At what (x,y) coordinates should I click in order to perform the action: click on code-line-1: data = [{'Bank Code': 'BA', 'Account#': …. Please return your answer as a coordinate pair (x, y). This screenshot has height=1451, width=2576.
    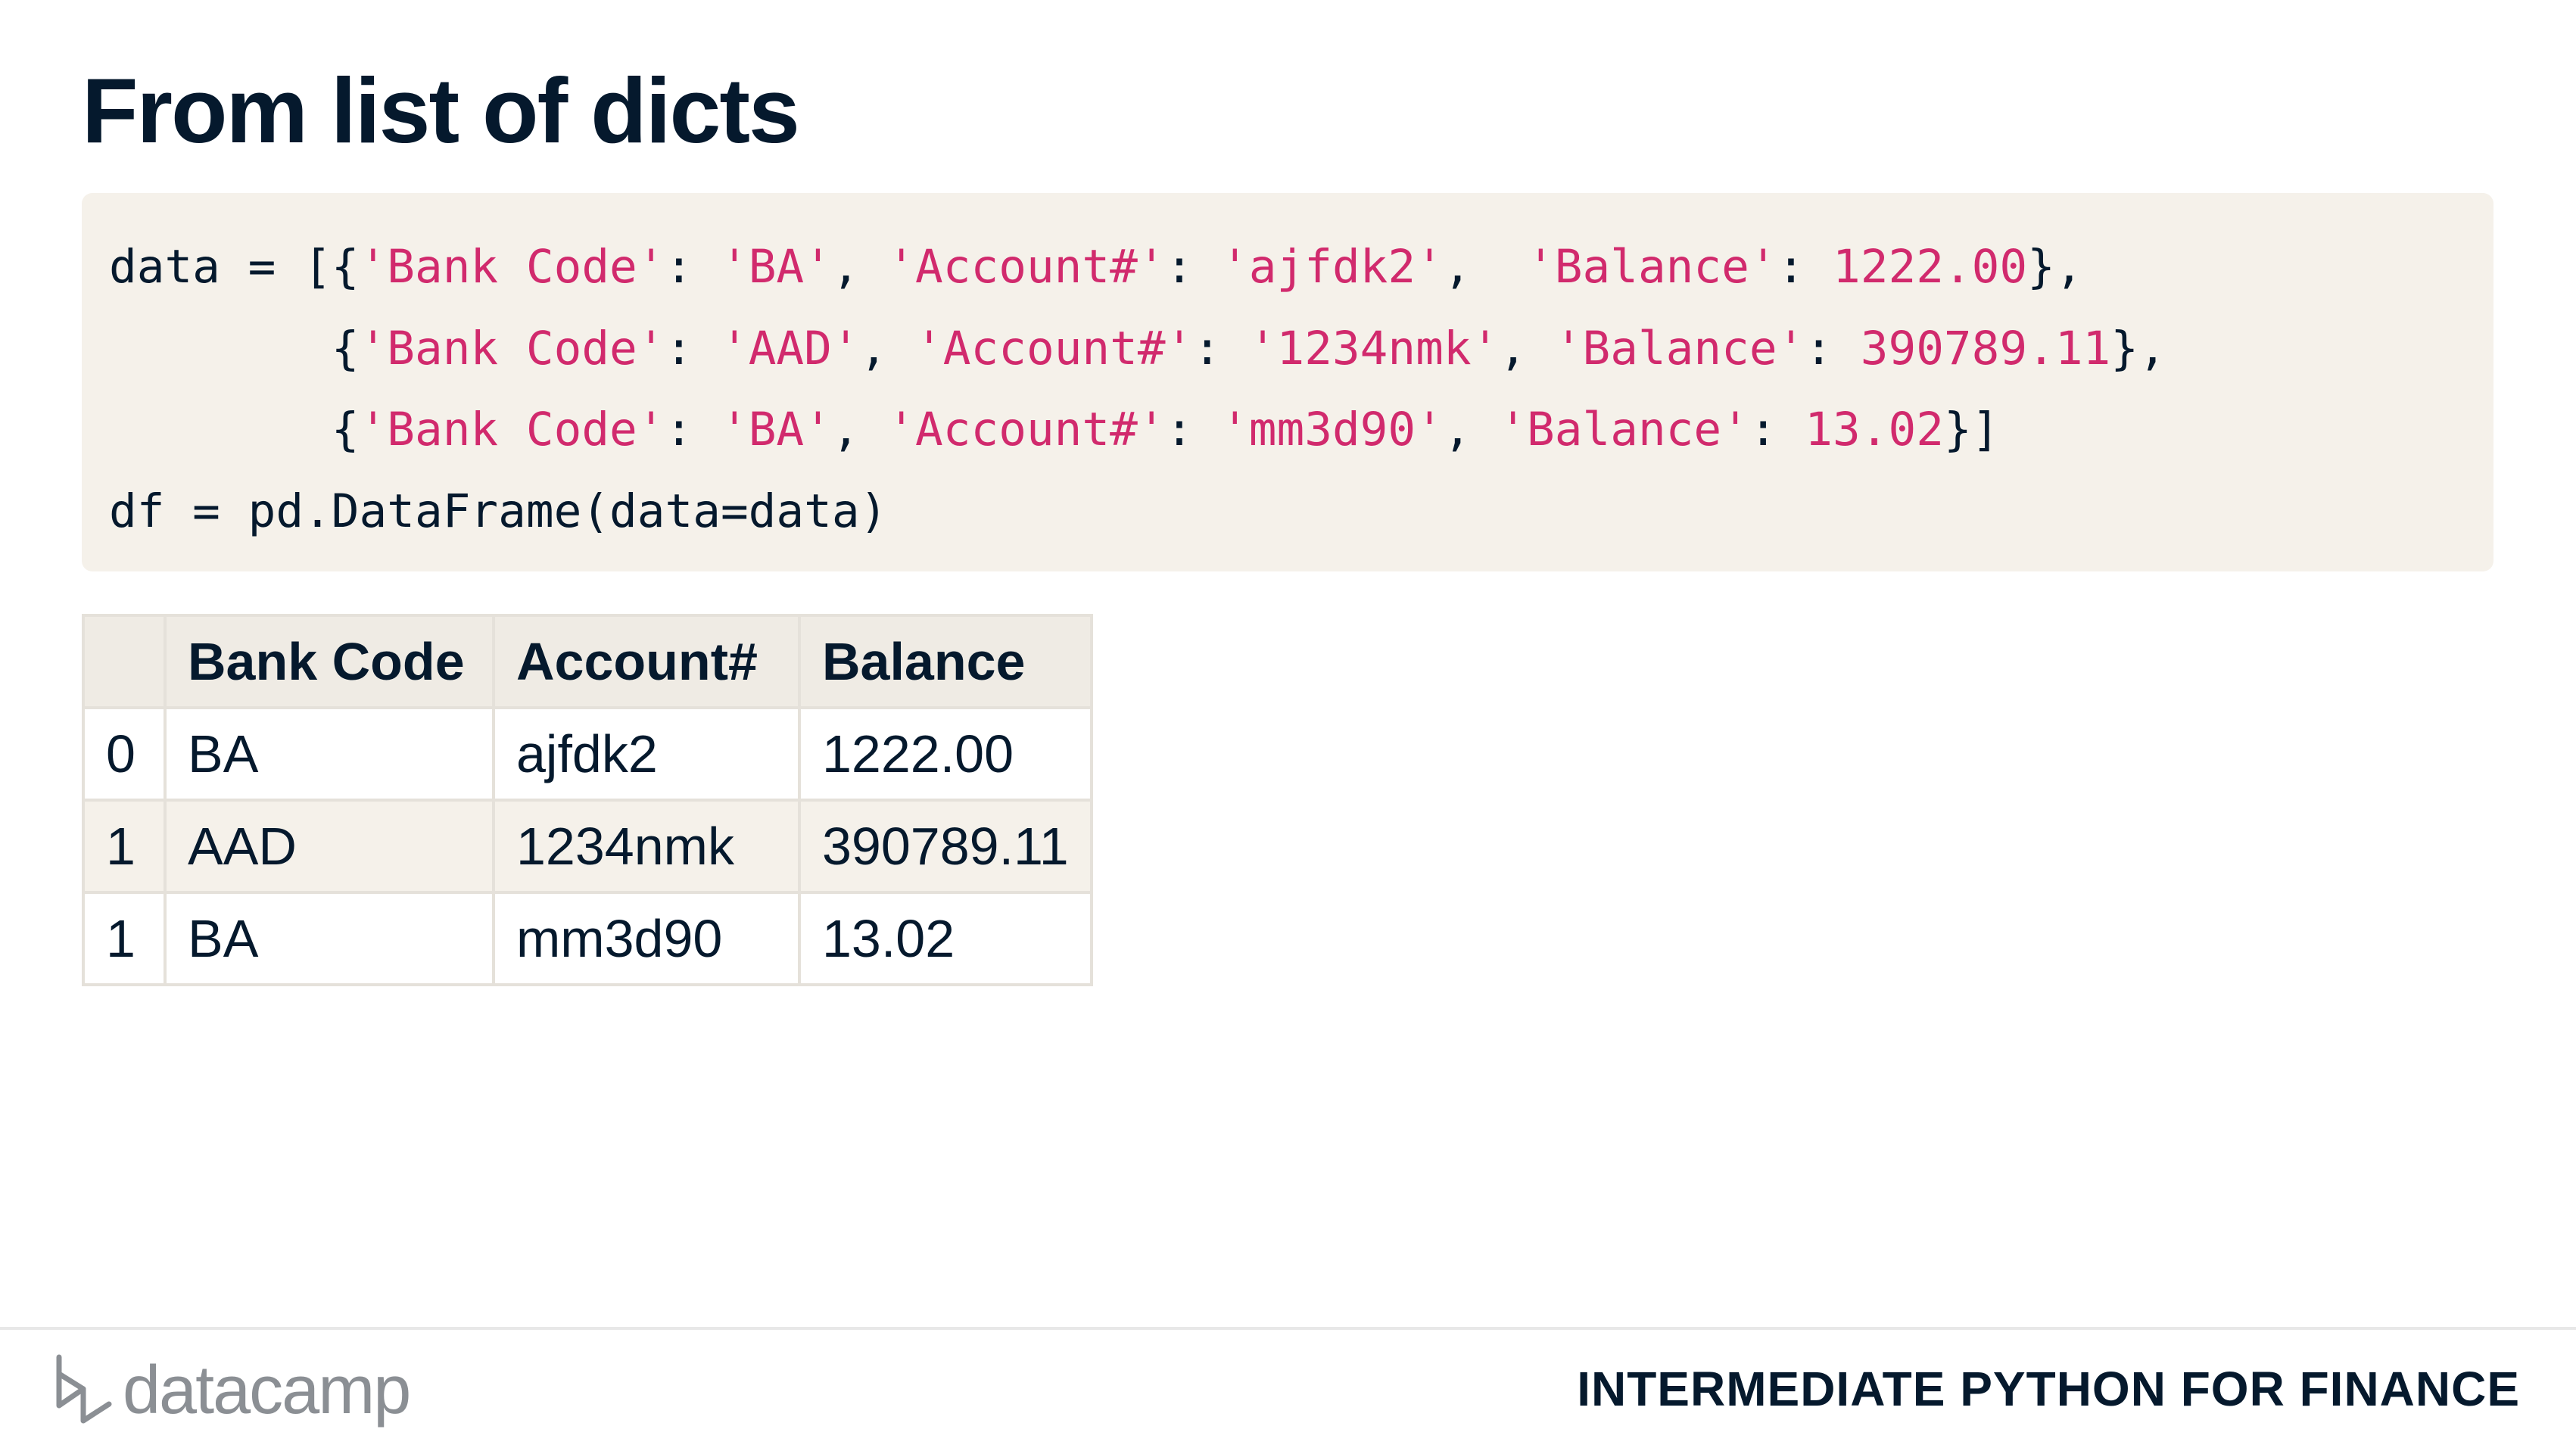
    Looking at the image, I should click on (1096, 267).